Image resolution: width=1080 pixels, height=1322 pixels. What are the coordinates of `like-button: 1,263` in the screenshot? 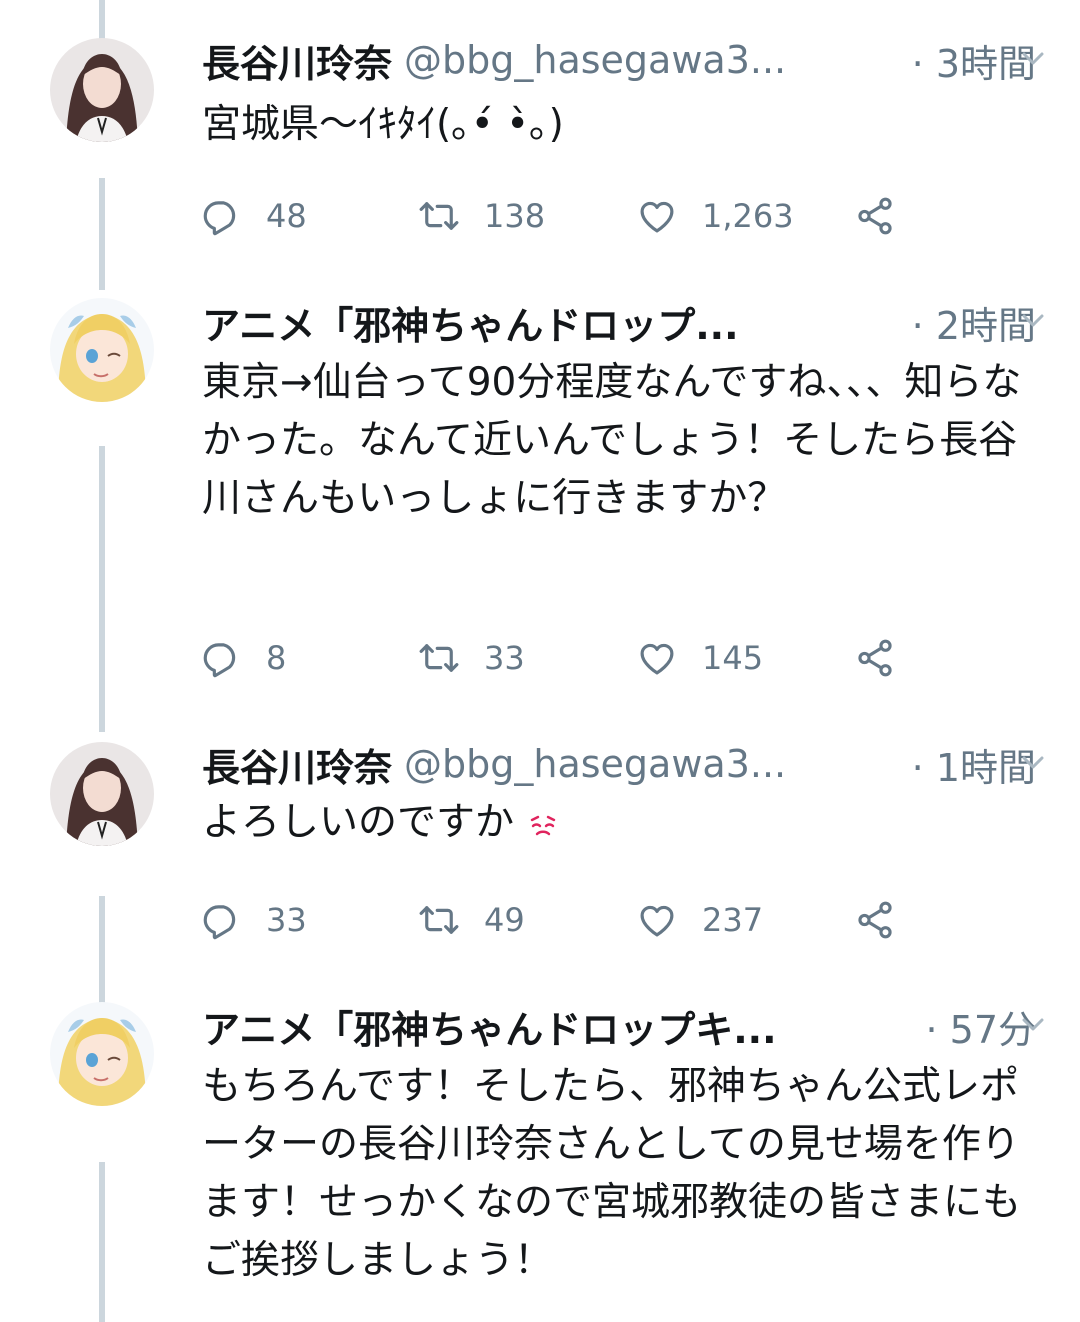 It's located at (715, 216).